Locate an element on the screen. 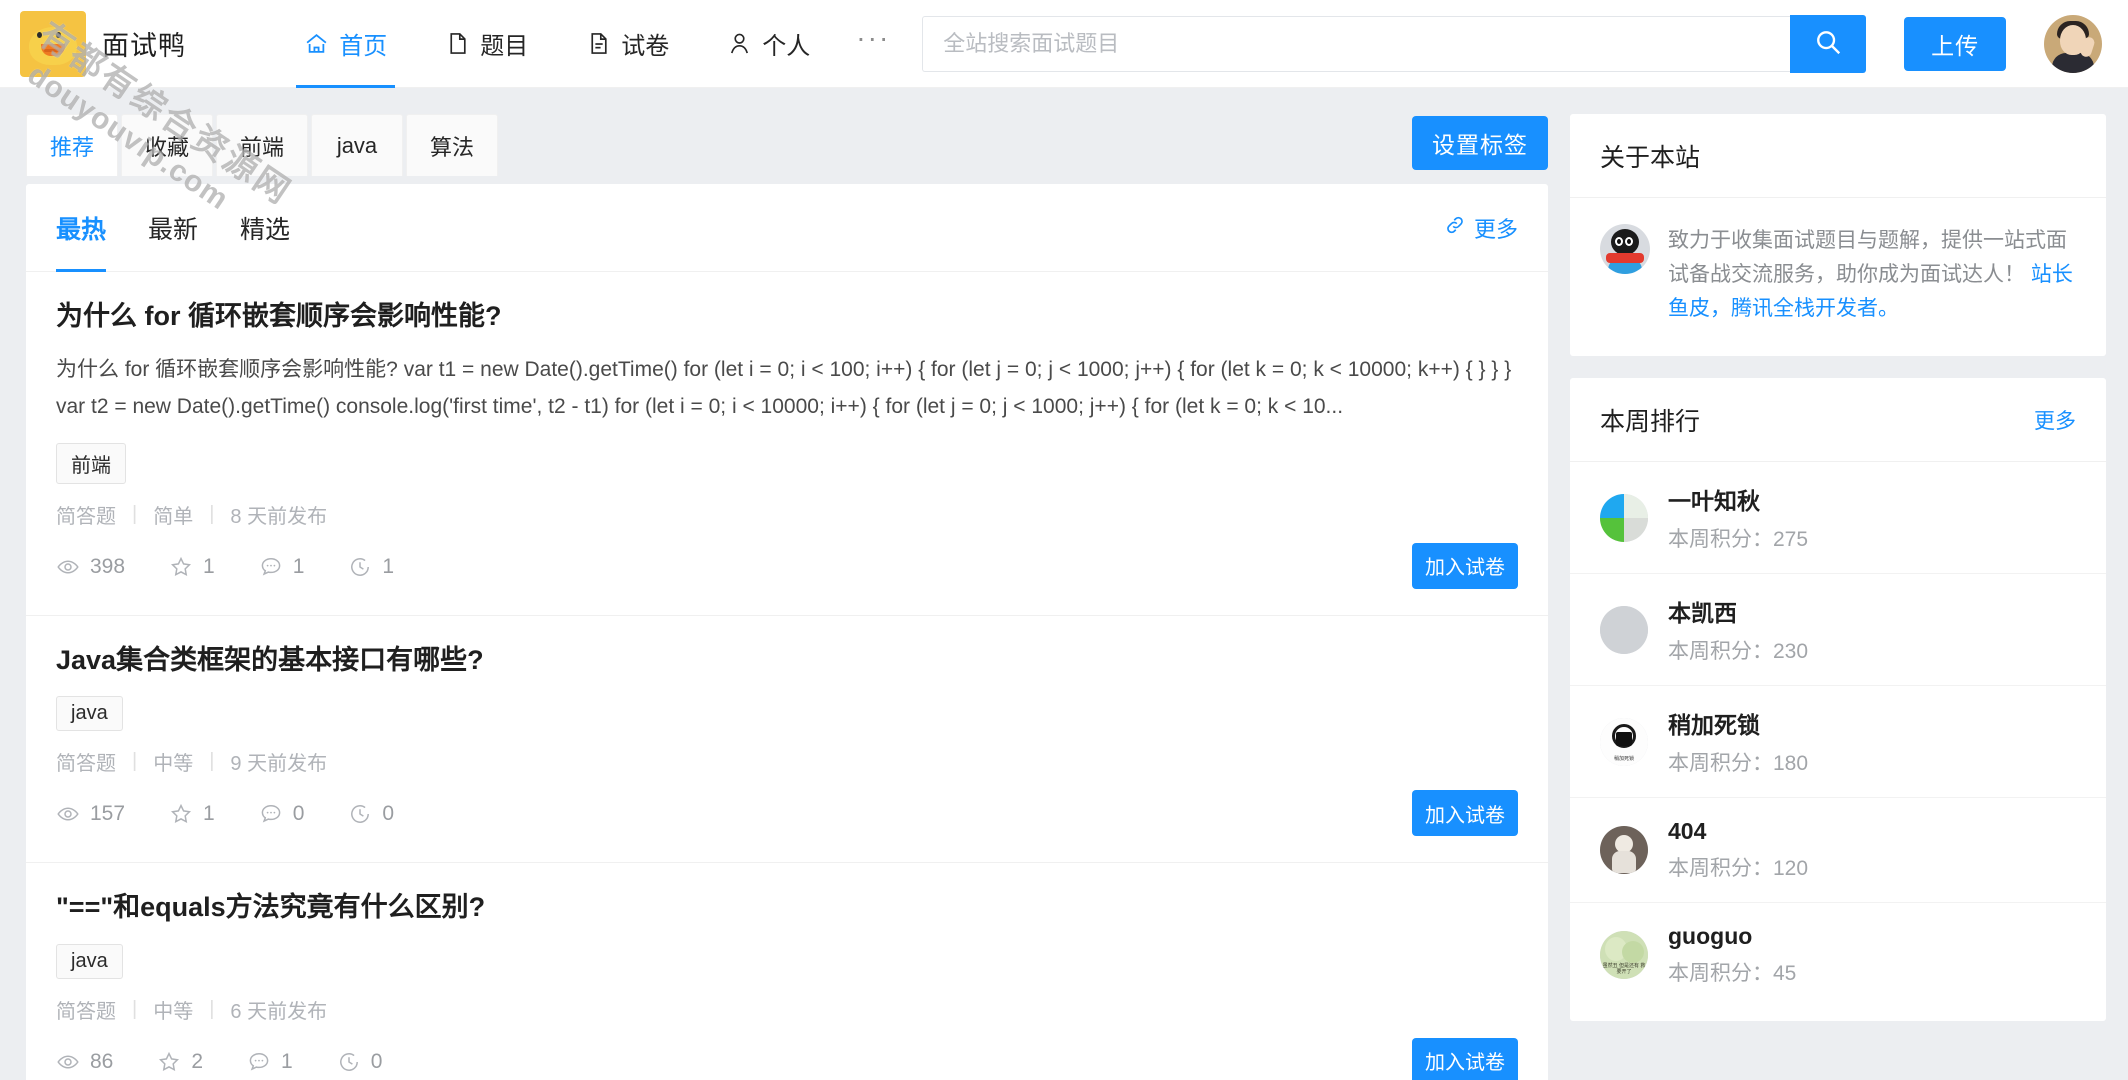  qq-penguin-icon is located at coordinates (1625, 249).